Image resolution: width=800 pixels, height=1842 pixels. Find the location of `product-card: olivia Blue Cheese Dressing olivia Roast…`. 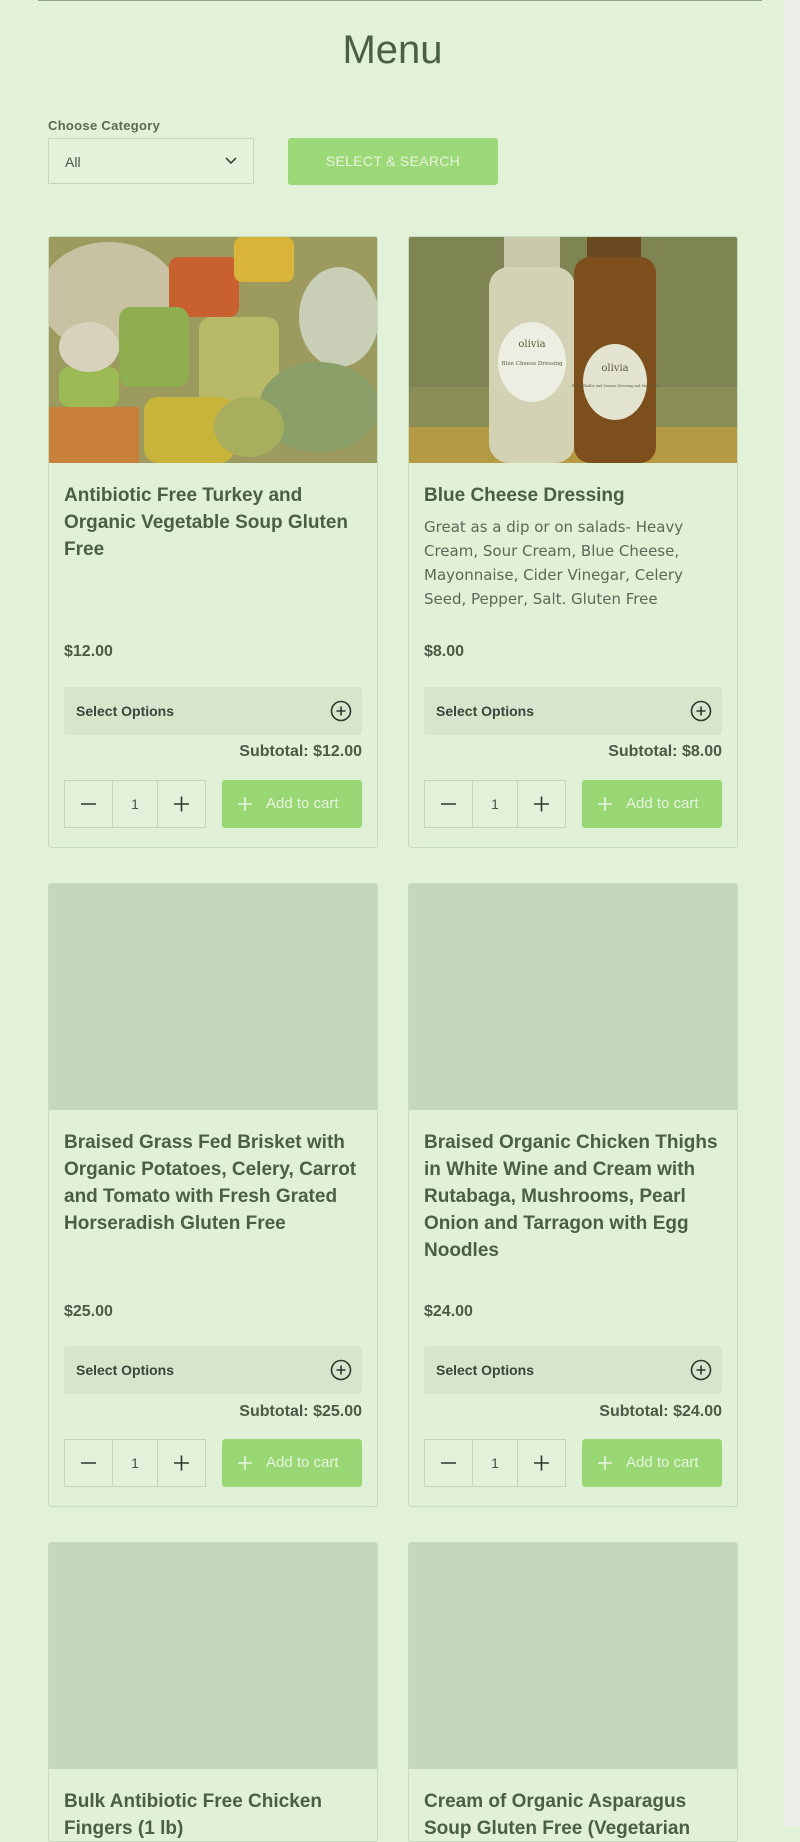

product-card: olivia Blue Cheese Dressing olivia Roast… is located at coordinates (573, 542).